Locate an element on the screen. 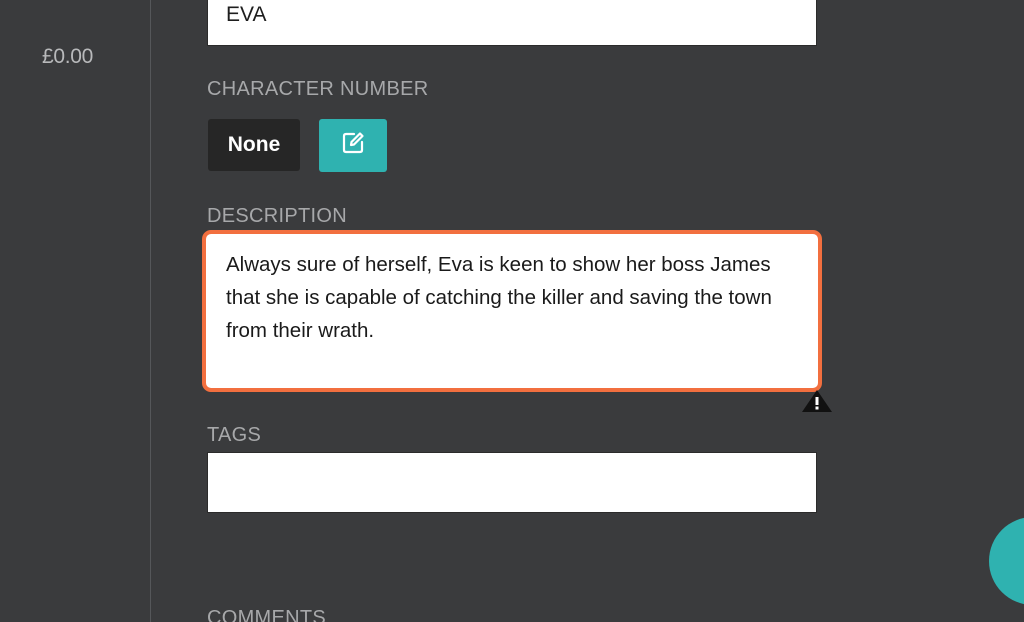 The image size is (1024, 622). description-label: DESCRIPTION is located at coordinates (277, 216).